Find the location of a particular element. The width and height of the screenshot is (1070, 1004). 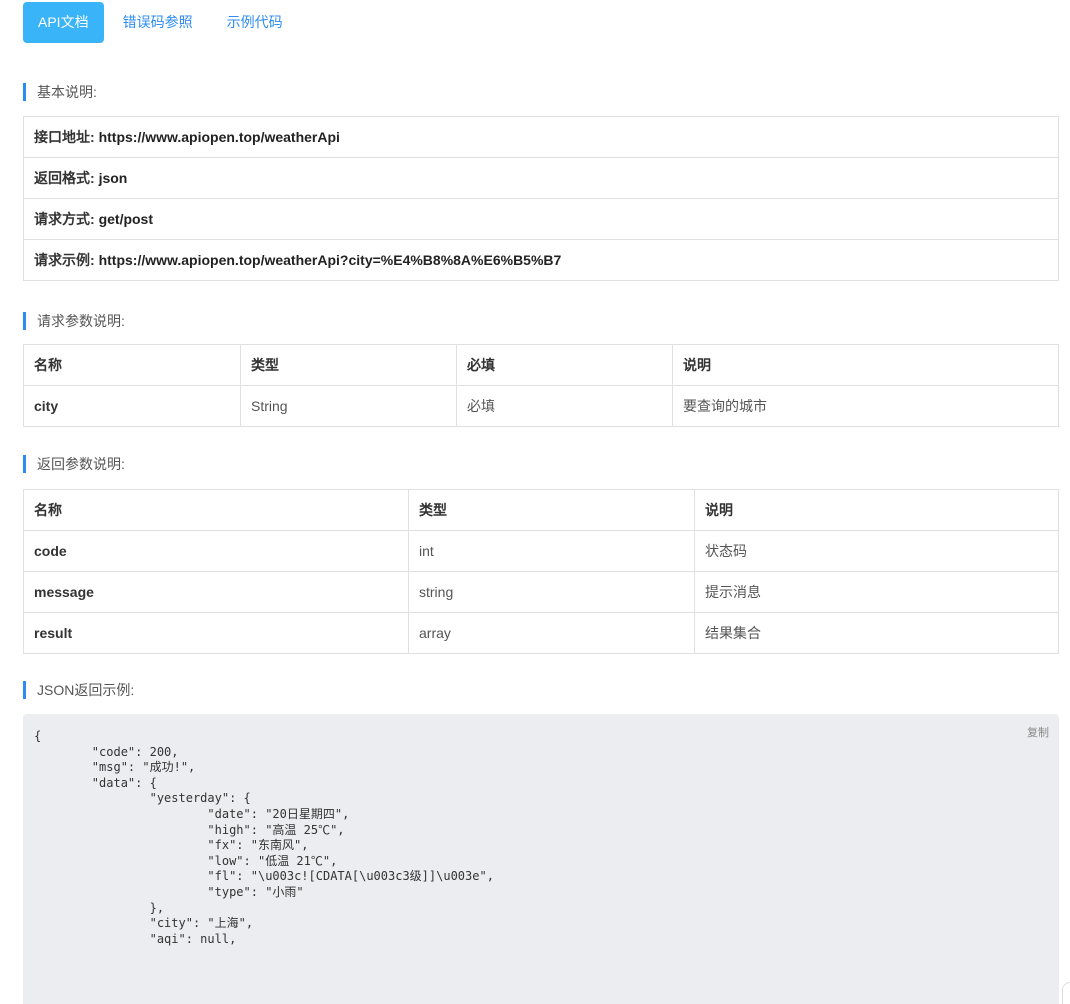

param-name: city is located at coordinates (132, 406).